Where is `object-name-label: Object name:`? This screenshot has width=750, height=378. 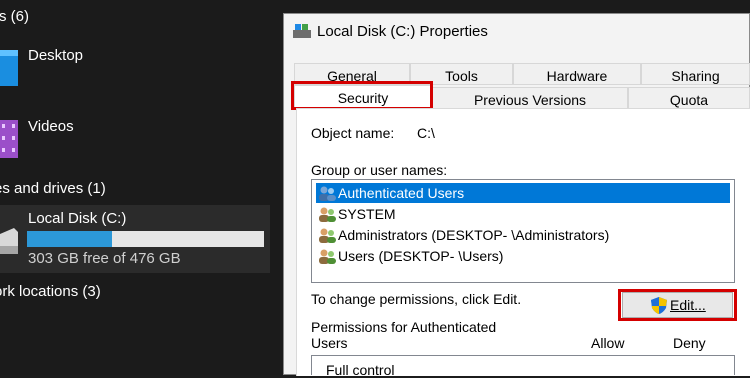
object-name-label: Object name: is located at coordinates (353, 133).